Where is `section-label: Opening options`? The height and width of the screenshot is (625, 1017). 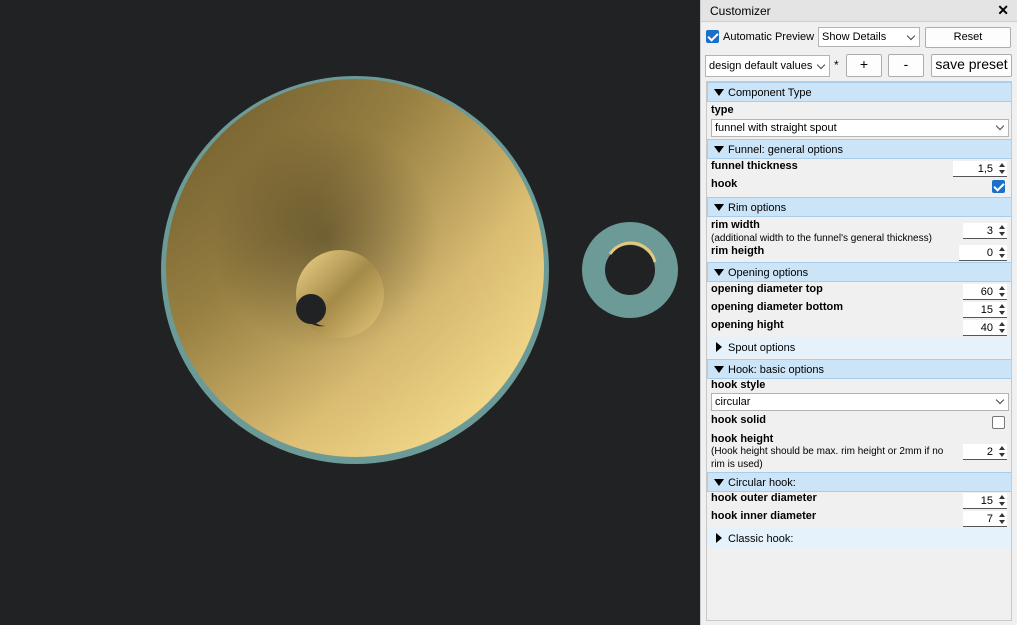
section-label: Opening options is located at coordinates (768, 273).